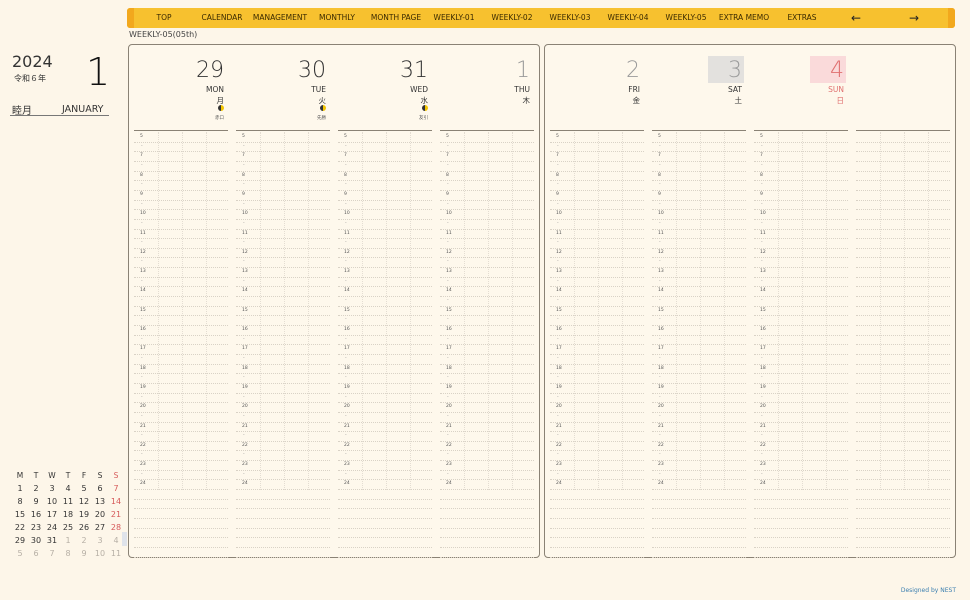 This screenshot has height=600, width=970. What do you see at coordinates (100, 488) in the screenshot?
I see `mini-calendar-day: 6` at bounding box center [100, 488].